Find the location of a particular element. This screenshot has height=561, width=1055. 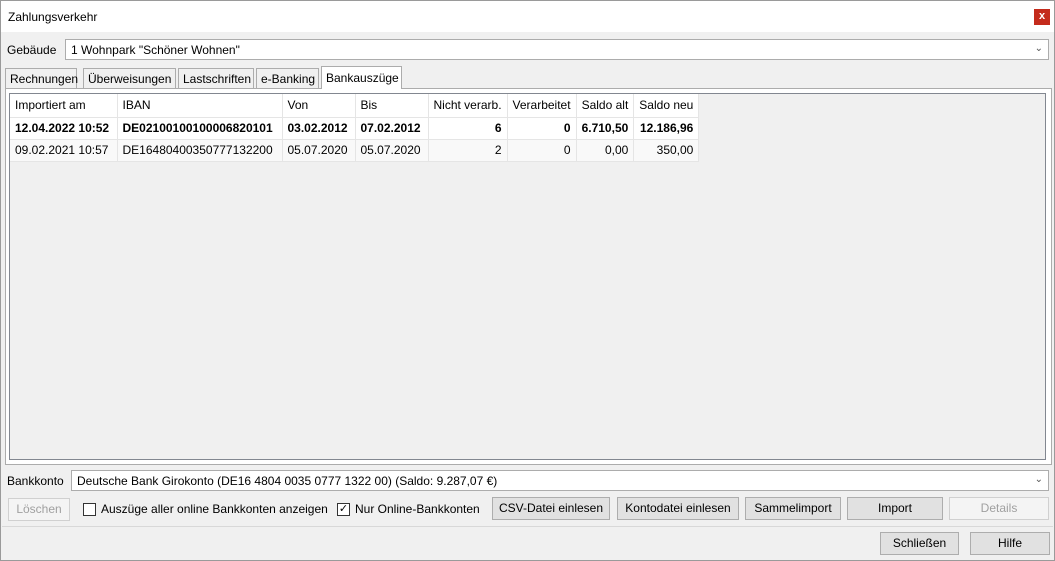

table-cell: 07.02.2012 is located at coordinates (392, 128).